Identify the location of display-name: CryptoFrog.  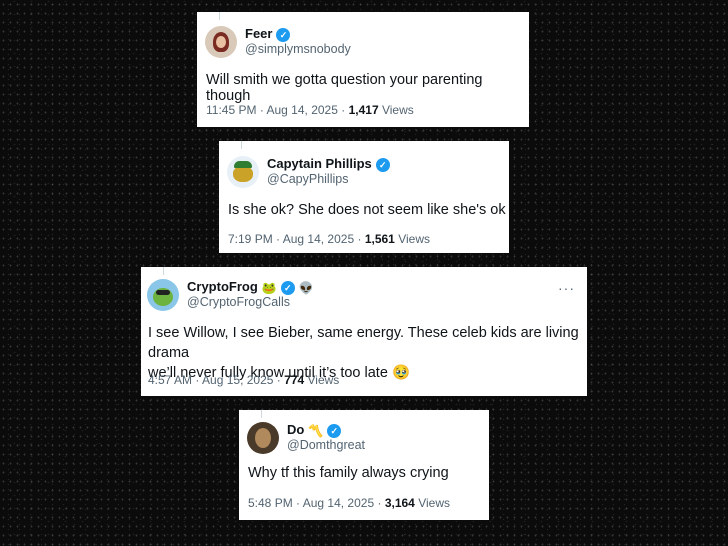
(222, 287).